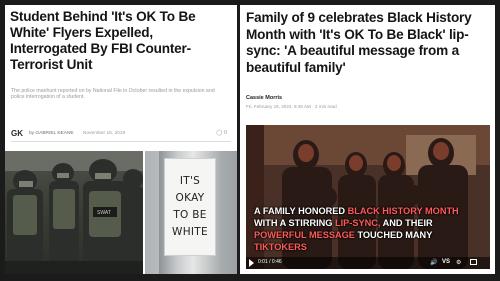 This screenshot has height=281, width=500. Describe the element at coordinates (104, 213) in the screenshot. I see `svg-text: SWAT` at that location.